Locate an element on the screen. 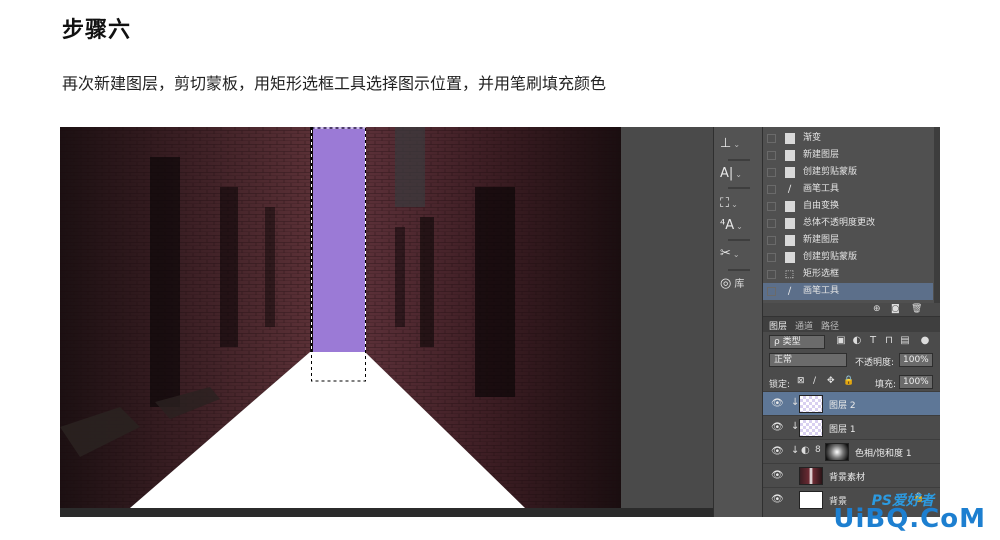 The width and height of the screenshot is (1000, 540). layer-filter-row: ρ 类型 ▣ ◐ T ⊓ ▤ ● is located at coordinates (851, 342).